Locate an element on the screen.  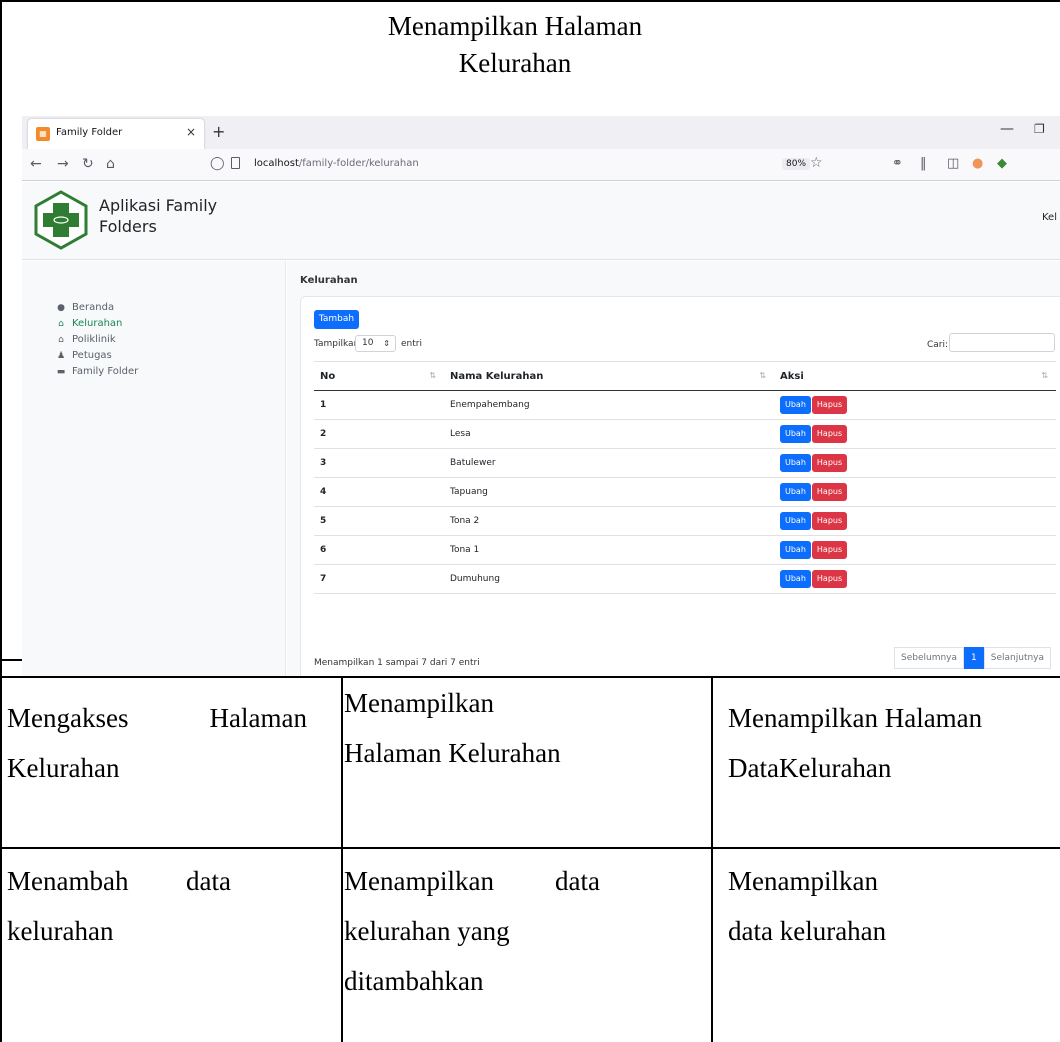
address-bar: localhost/family-folder/kelurahan is located at coordinates (336, 163).